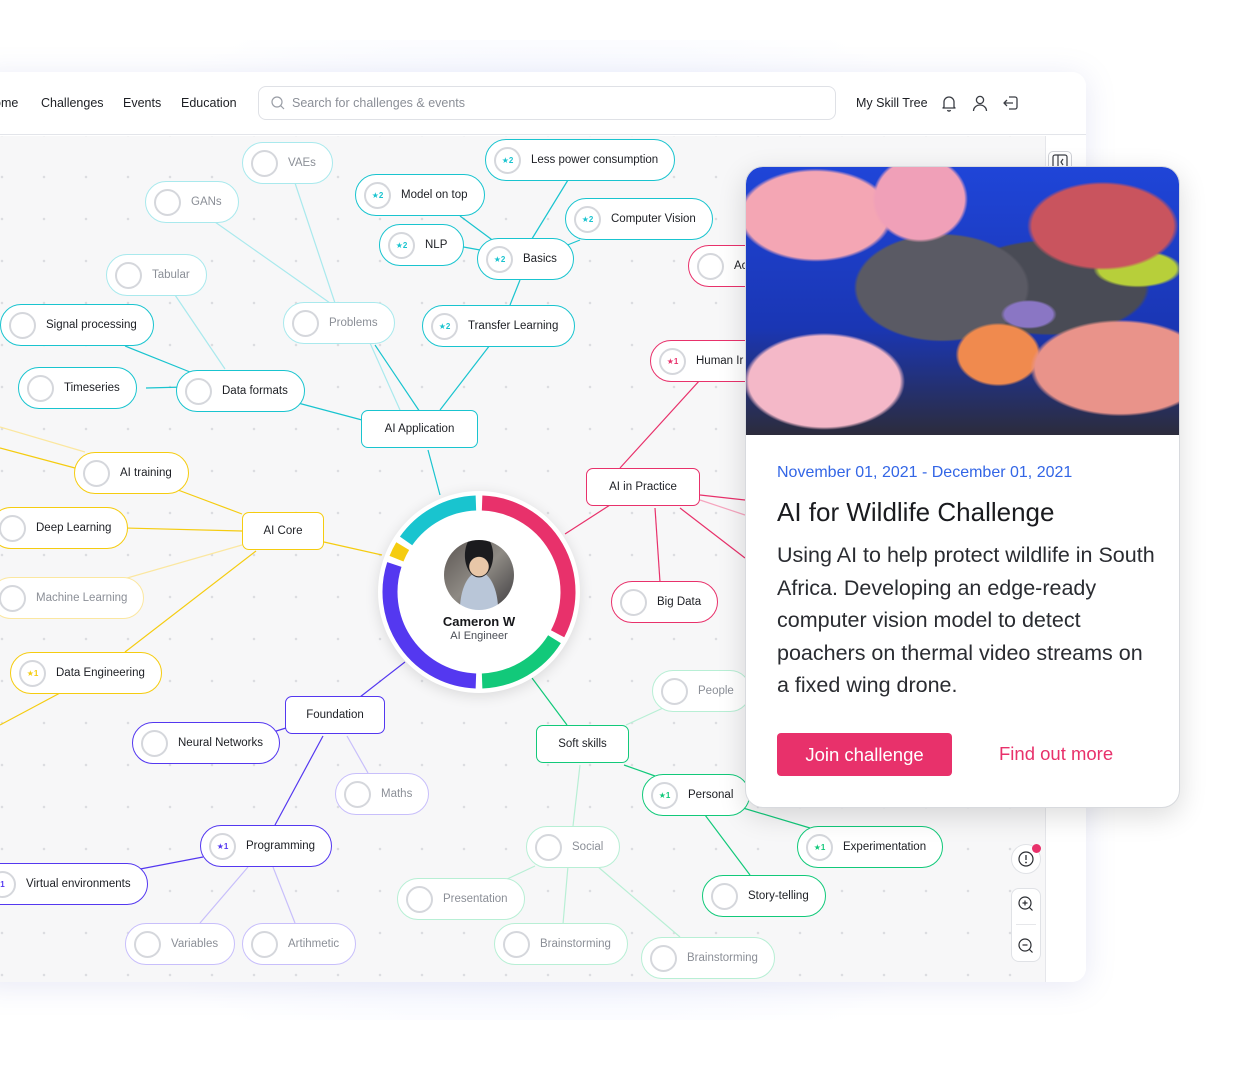 This screenshot has height=1078, width=1256. I want to click on skill-node-arithmetic: Artihmetic, so click(299, 944).